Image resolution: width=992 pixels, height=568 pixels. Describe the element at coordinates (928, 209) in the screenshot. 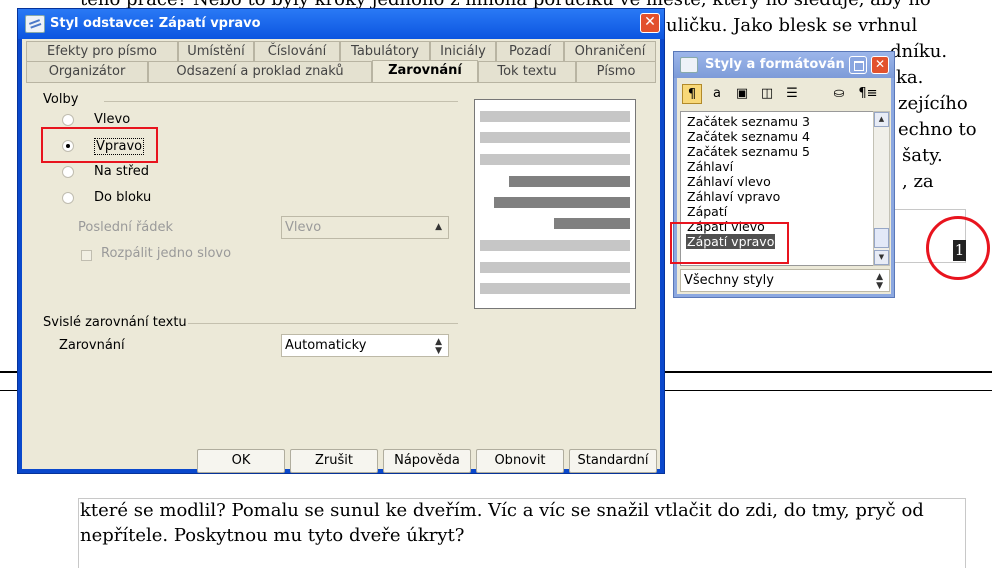

I see `footer-frame-top` at that location.